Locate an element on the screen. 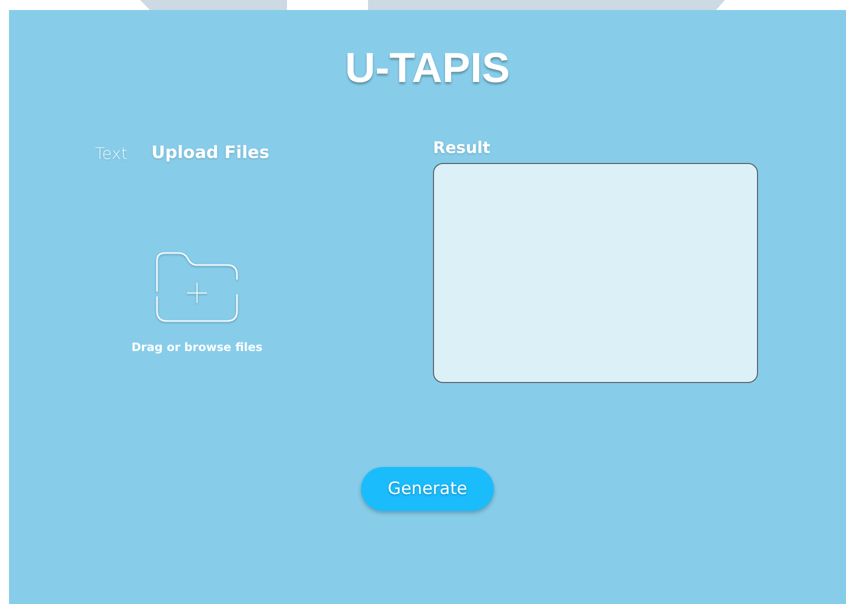 The width and height of the screenshot is (846, 604). app-title: U-TAPIS is located at coordinates (427, 68).